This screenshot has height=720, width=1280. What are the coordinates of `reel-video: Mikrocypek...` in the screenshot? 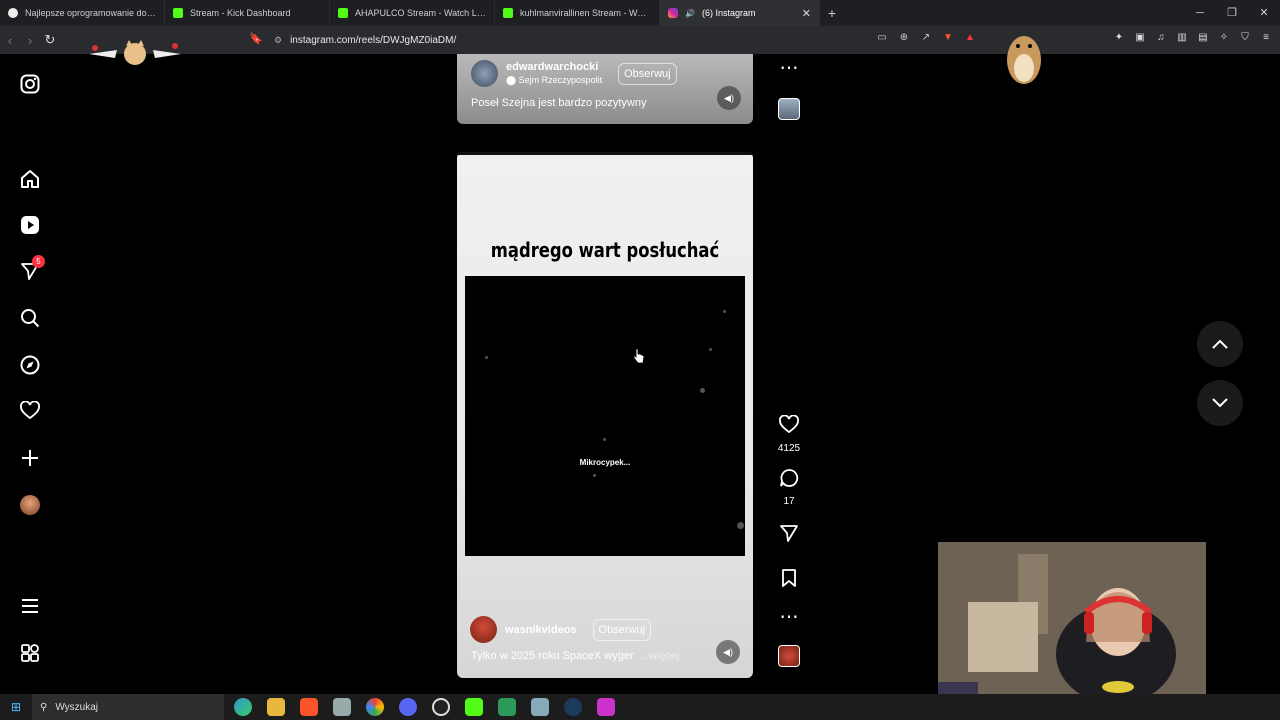 It's located at (605, 416).